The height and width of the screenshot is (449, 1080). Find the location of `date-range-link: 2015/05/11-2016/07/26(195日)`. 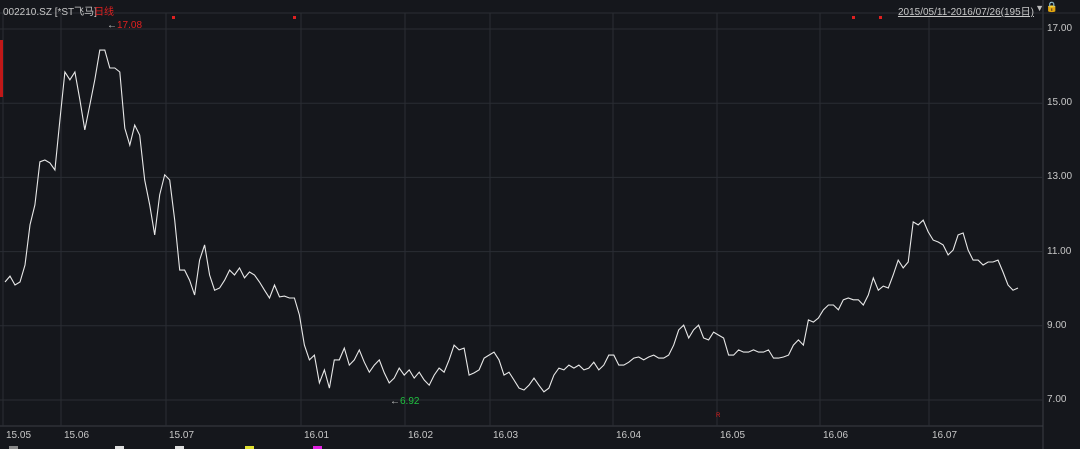

date-range-link: 2015/05/11-2016/07/26(195日) is located at coordinates (966, 10).